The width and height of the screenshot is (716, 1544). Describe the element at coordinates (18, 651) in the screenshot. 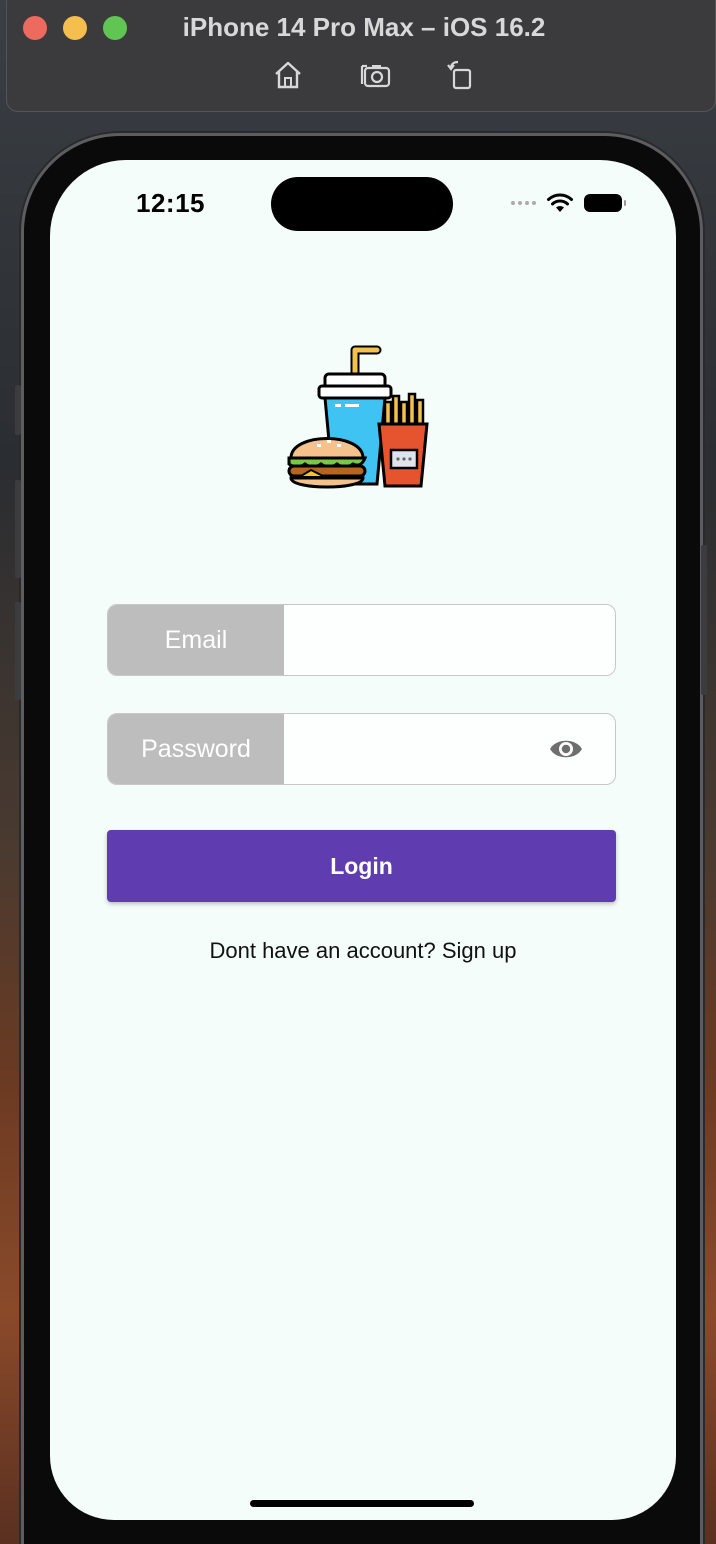

I see `volume-down-button` at that location.